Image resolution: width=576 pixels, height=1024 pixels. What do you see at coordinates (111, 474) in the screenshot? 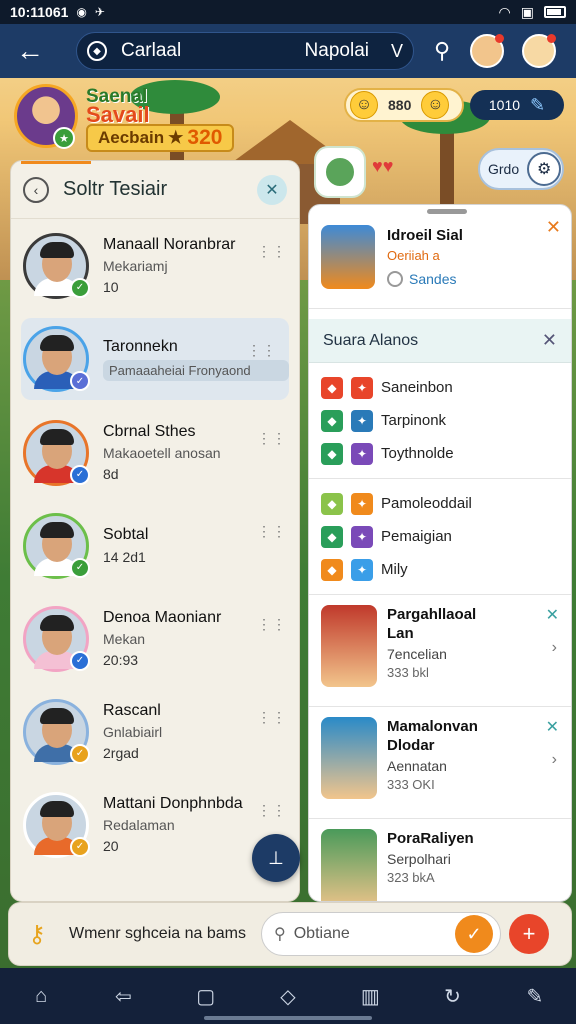
I see `contact-meta: 8d` at bounding box center [111, 474].